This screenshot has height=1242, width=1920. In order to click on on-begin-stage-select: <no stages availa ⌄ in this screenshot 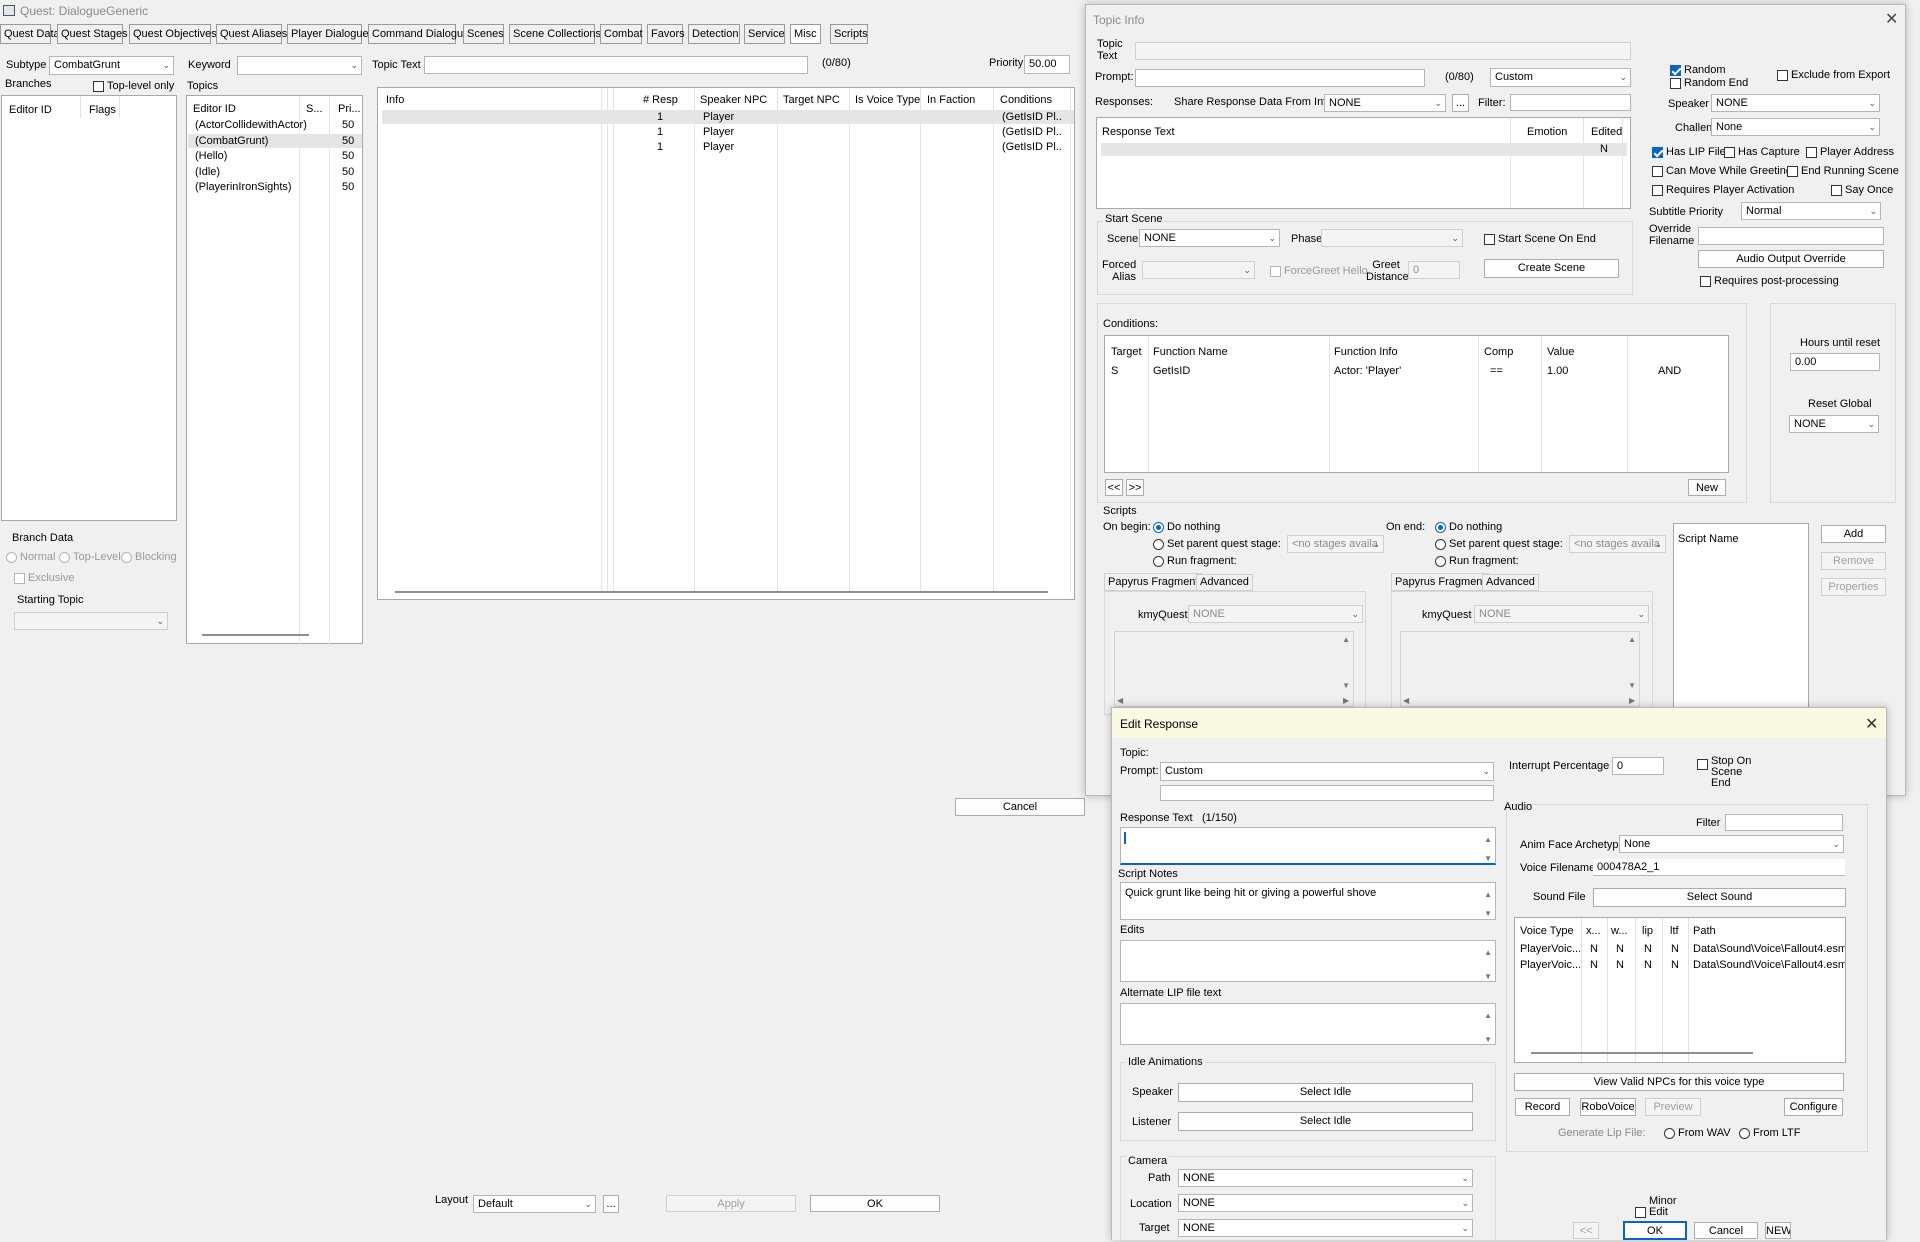, I will do `click(1335, 544)`.